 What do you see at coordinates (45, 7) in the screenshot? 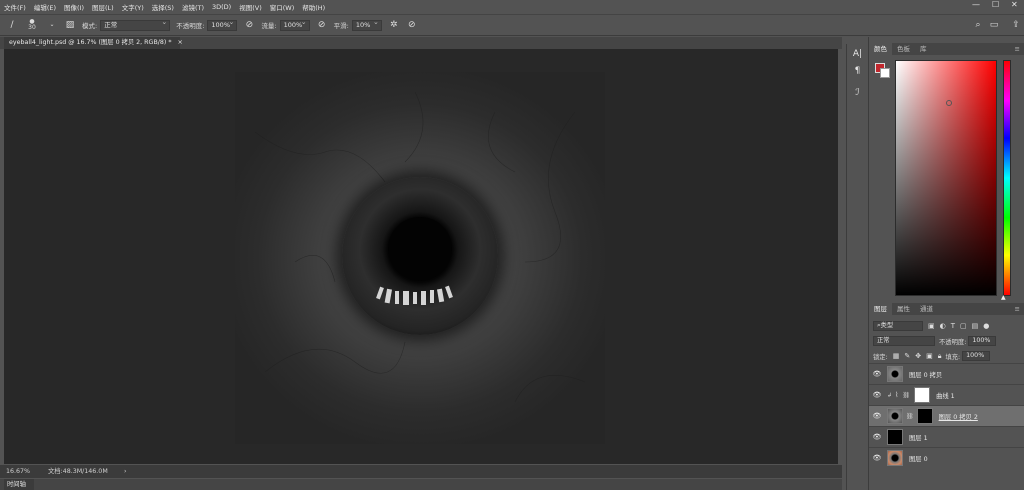
I see `menu-edit: 编辑(E)` at bounding box center [45, 7].